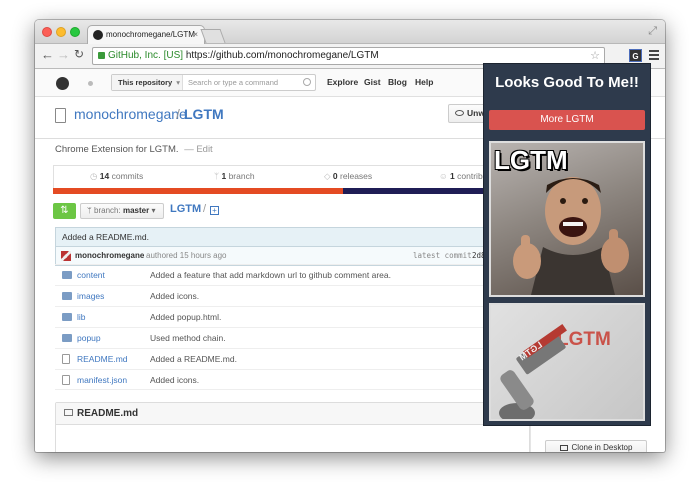  I want to click on book-icon, so click(68, 412).